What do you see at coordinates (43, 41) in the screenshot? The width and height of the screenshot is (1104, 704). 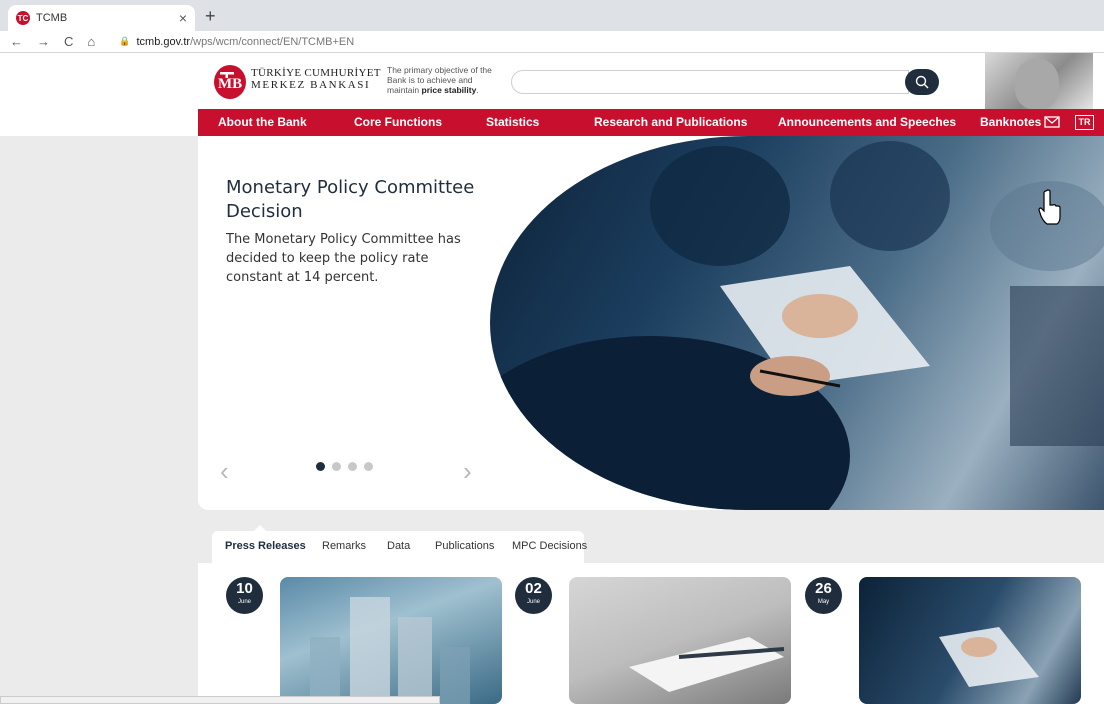 I see `forward-button: →` at bounding box center [43, 41].